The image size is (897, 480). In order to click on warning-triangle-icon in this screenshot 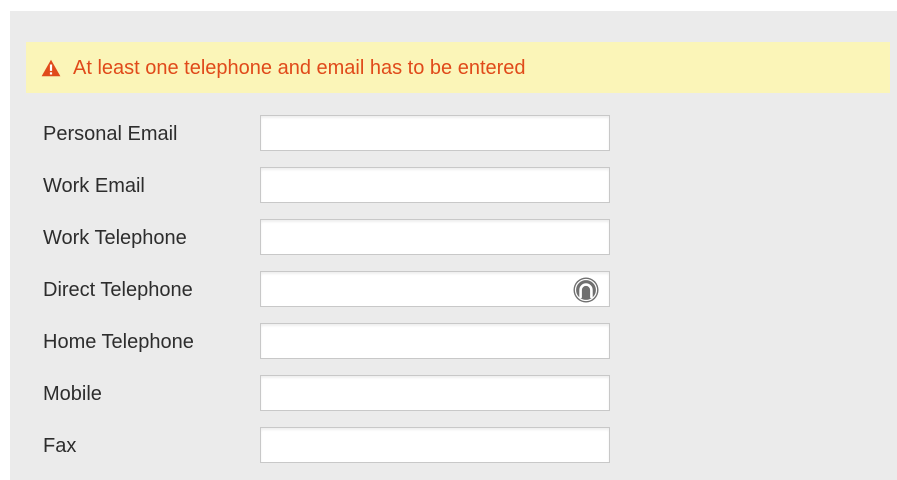, I will do `click(51, 68)`.